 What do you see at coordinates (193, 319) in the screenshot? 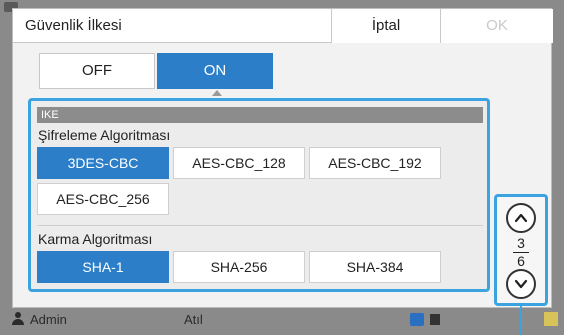
I see `status-state: Atıl` at bounding box center [193, 319].